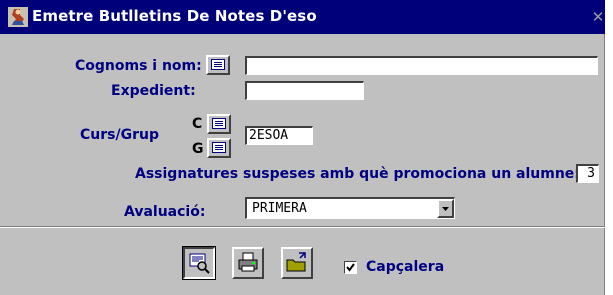 This screenshot has width=613, height=295. Describe the element at coordinates (153, 91) in the screenshot. I see `expedient-label: Expedient:` at that location.